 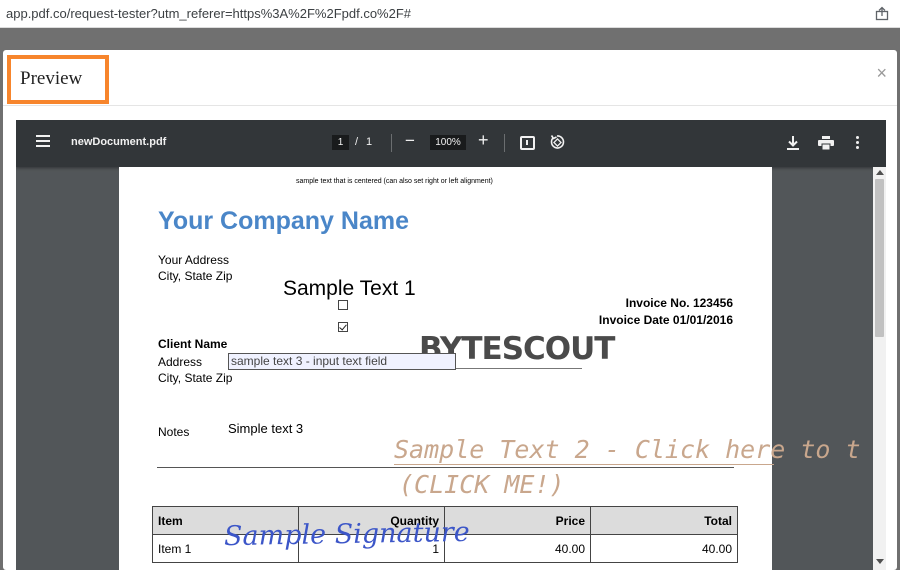 I want to click on menu-icon, so click(x=43, y=141).